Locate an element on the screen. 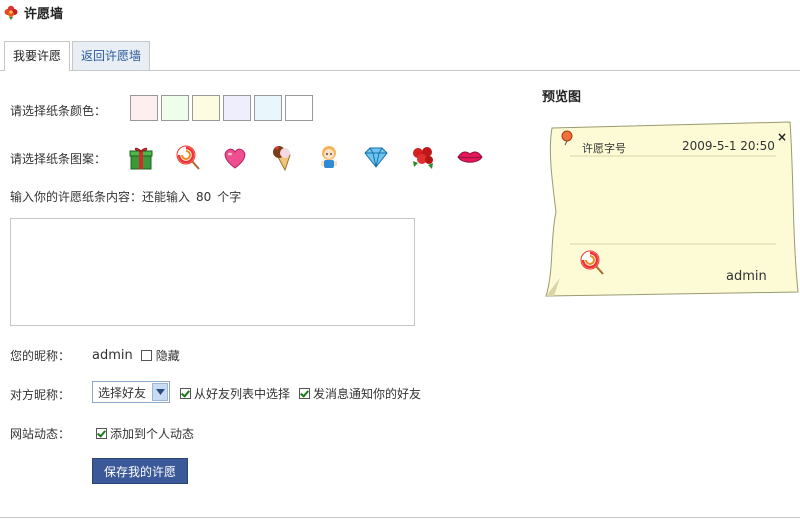  content-hint: 输入你的许愿纸条内容：还能输入 80 个字 is located at coordinates (125, 196).